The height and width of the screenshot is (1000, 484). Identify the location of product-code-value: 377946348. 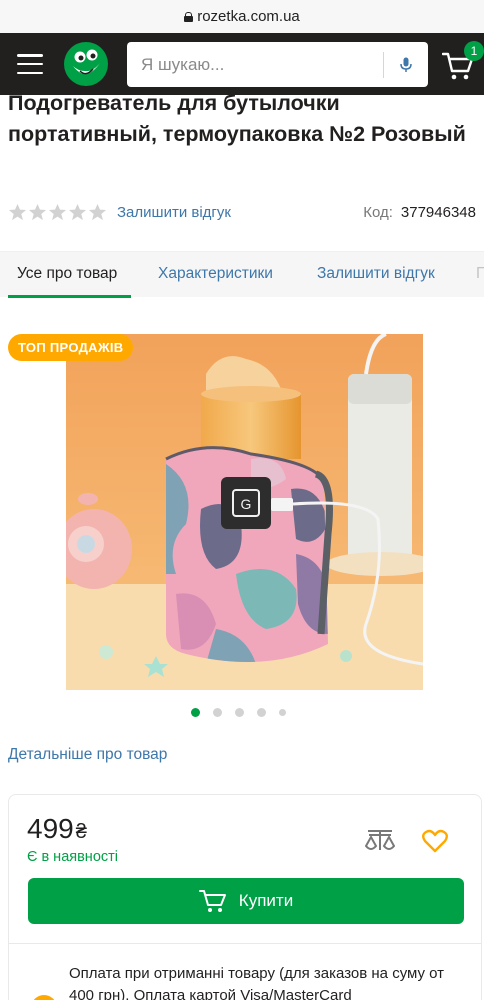
(438, 212).